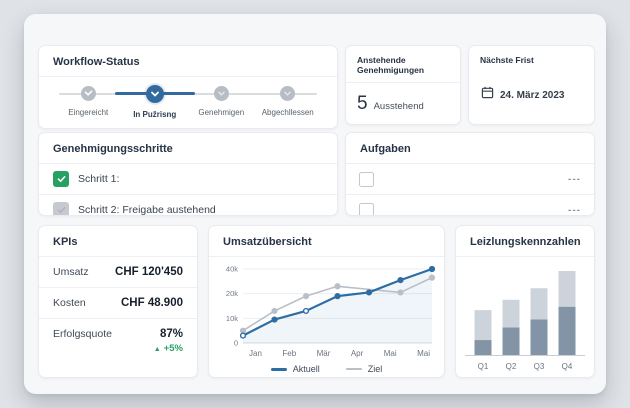 This screenshot has height=408, width=630. Describe the element at coordinates (567, 366) in the screenshot. I see `svg-text: Q4` at that location.